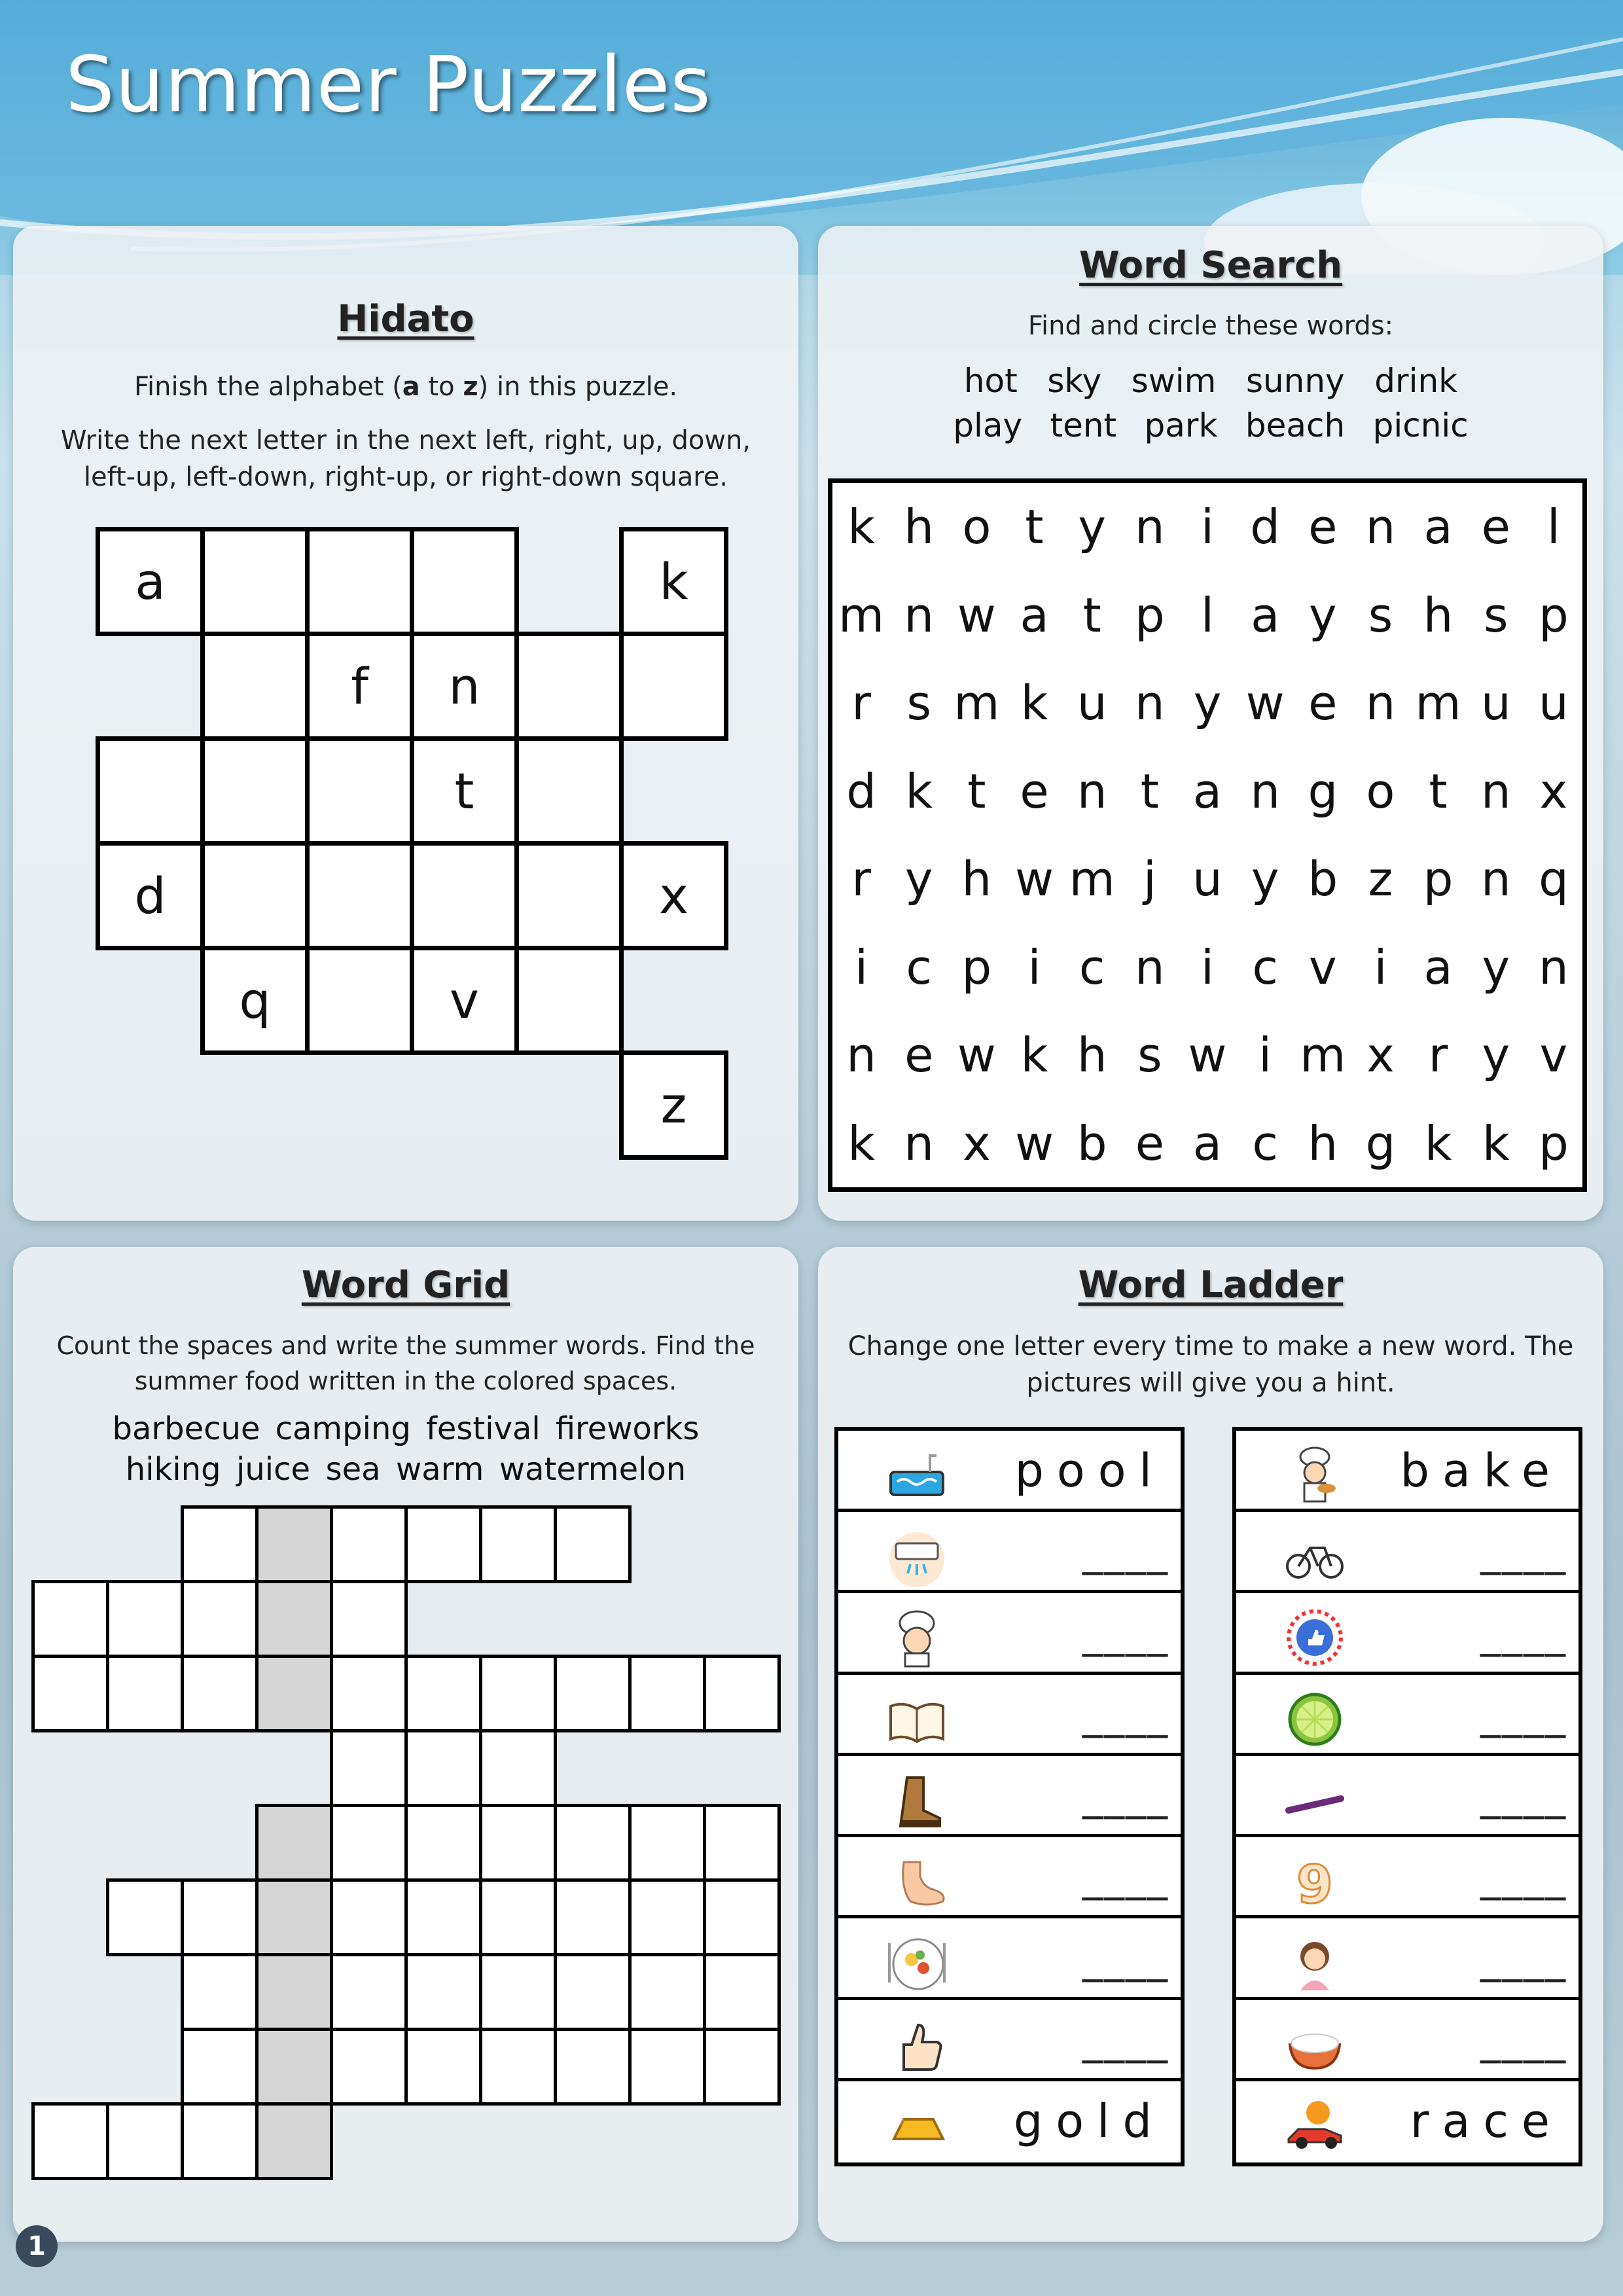  What do you see at coordinates (1150, 615) in the screenshot?
I see `word-search-letter: p` at bounding box center [1150, 615].